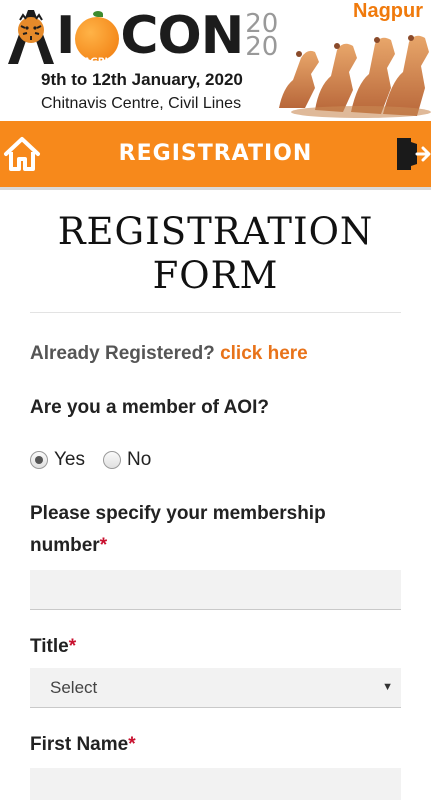 Image resolution: width=431 pixels, height=800 pixels. What do you see at coordinates (65, 545) in the screenshot?
I see `membership-label-line2: number` at bounding box center [65, 545].